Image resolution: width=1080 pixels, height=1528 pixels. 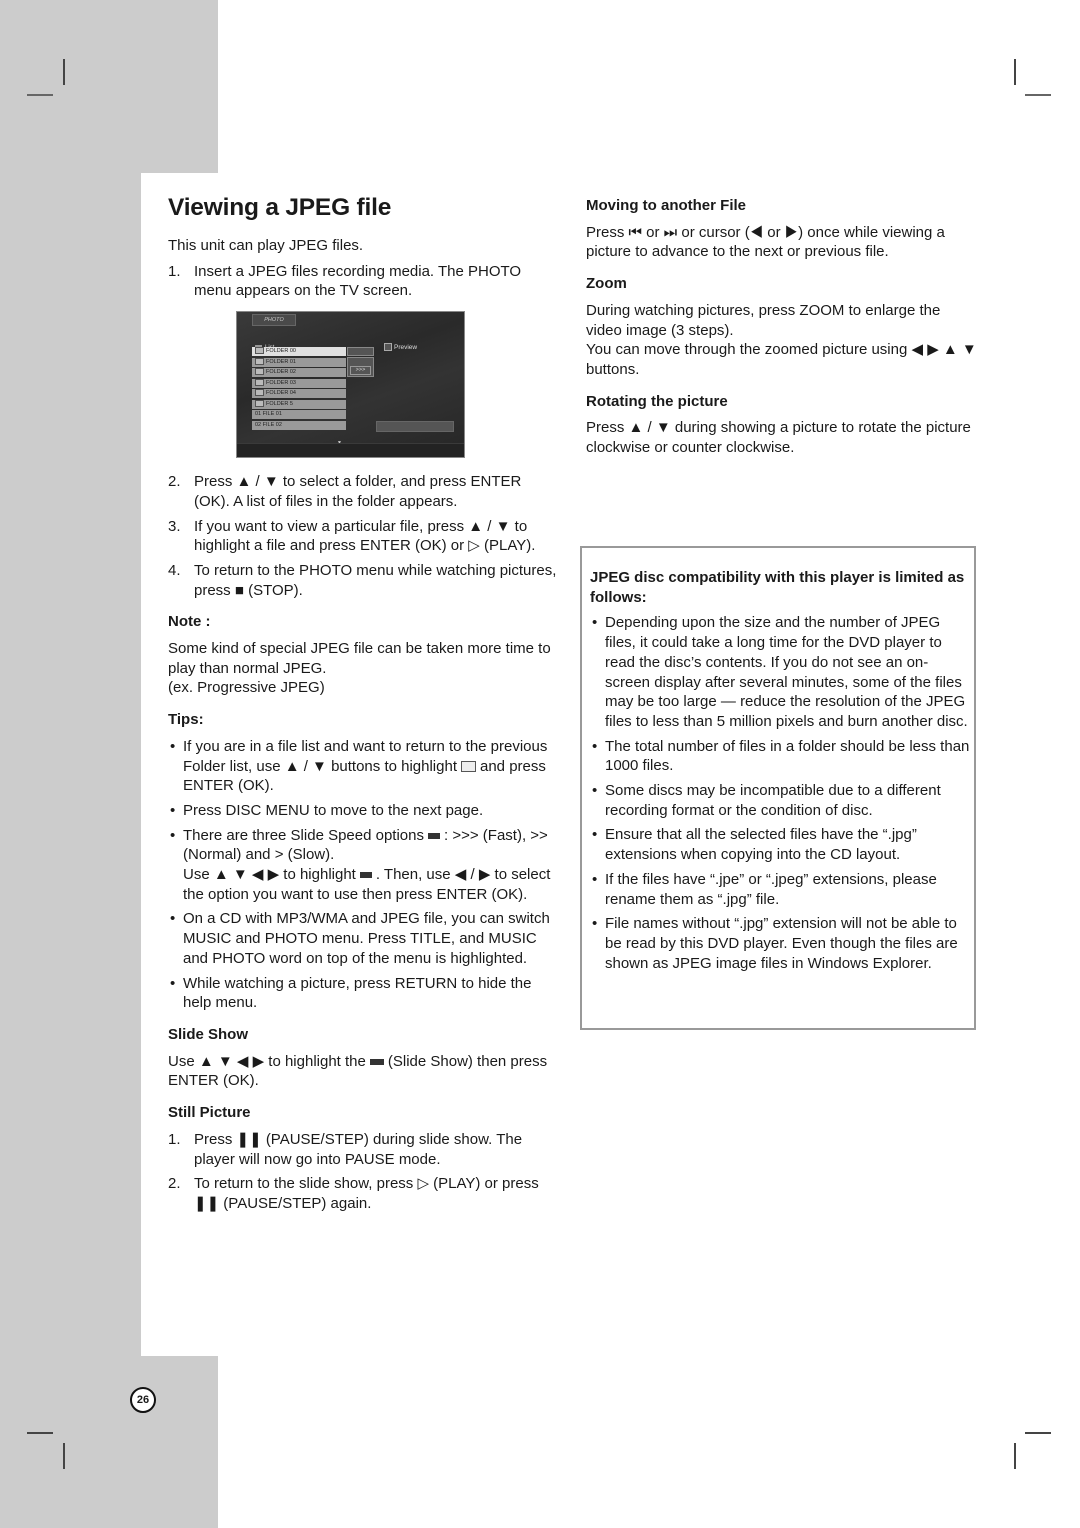 What do you see at coordinates (388, 347) in the screenshot?
I see `preview-icon` at bounding box center [388, 347].